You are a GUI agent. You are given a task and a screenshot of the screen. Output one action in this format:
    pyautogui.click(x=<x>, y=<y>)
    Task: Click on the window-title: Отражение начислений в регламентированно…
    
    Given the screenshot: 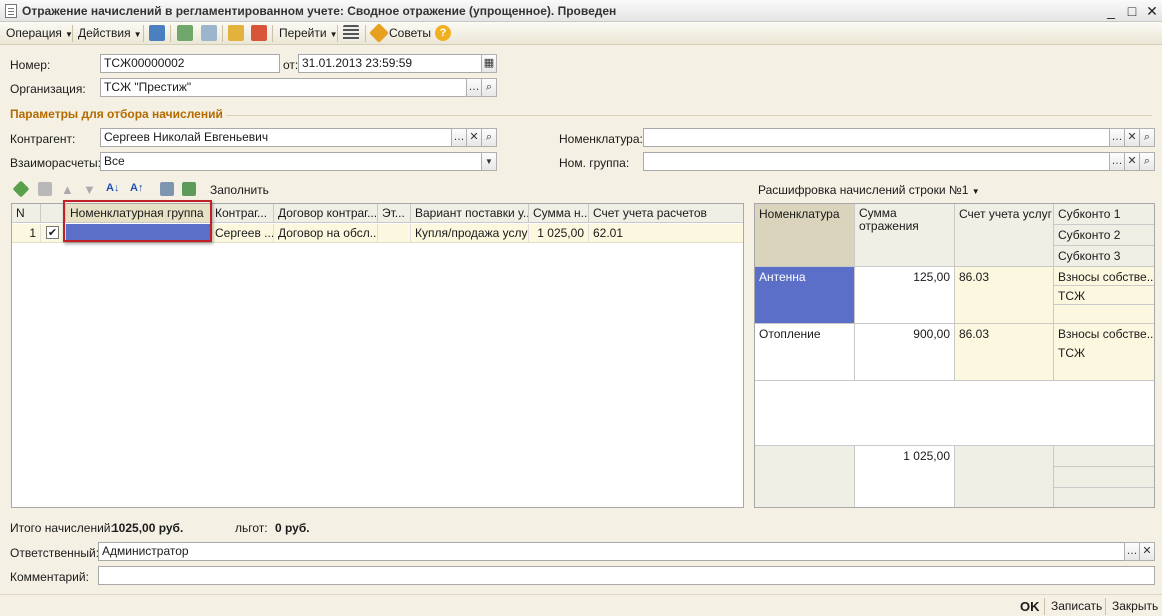 What is the action you would take?
    pyautogui.click(x=319, y=11)
    